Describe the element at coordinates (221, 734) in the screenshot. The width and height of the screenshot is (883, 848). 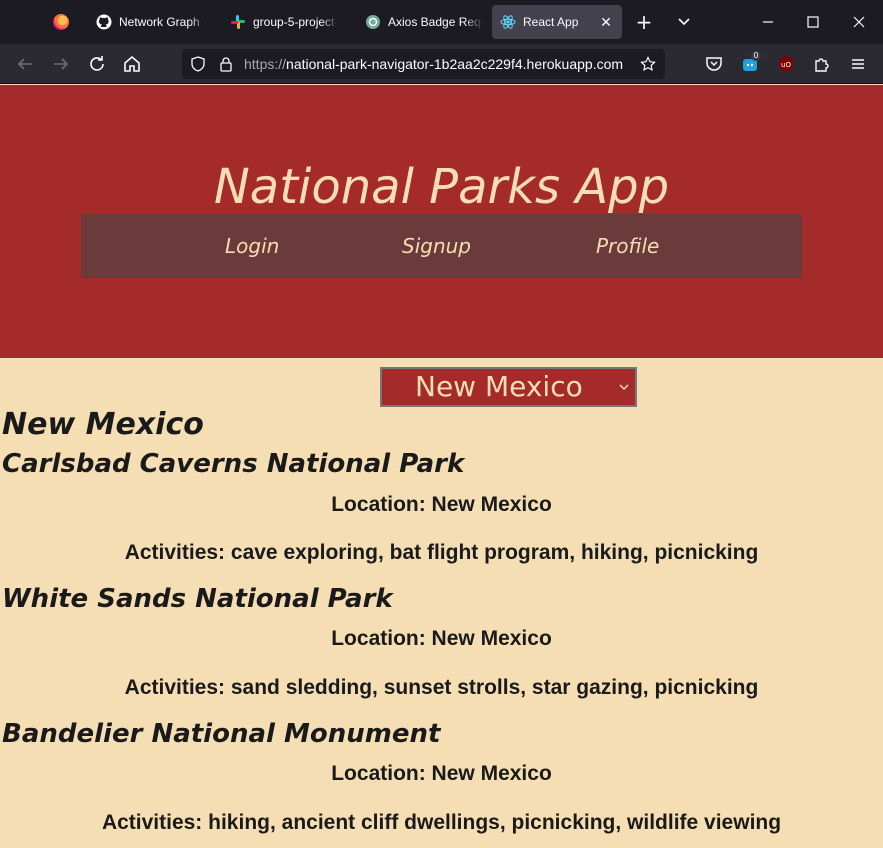
I see `park-name: Bandelier National Monument` at that location.